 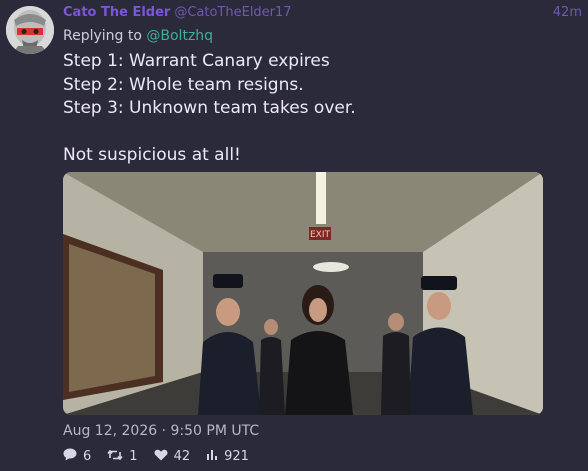 I want to click on tweet-line: Step 3: Unknown team takes over., so click(x=209, y=108).